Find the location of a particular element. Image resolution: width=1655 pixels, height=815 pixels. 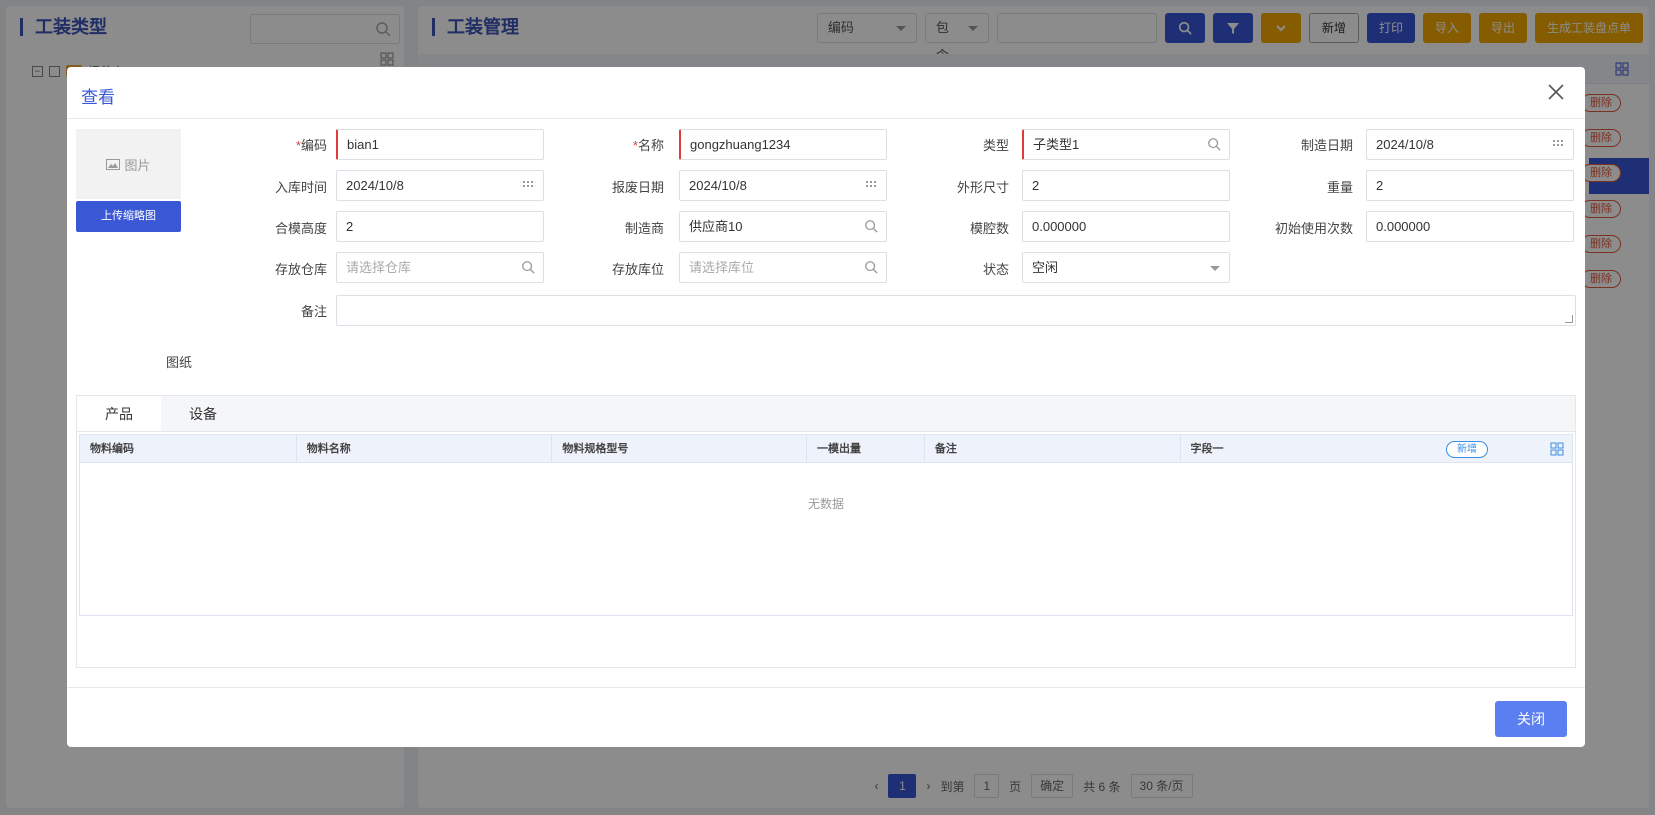

manufacture-date-label: 制造日期 is located at coordinates (1326, 145).